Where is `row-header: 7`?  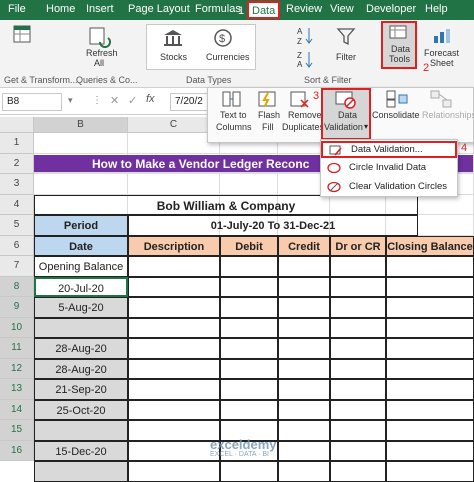
row-header: 7 is located at coordinates (17, 266).